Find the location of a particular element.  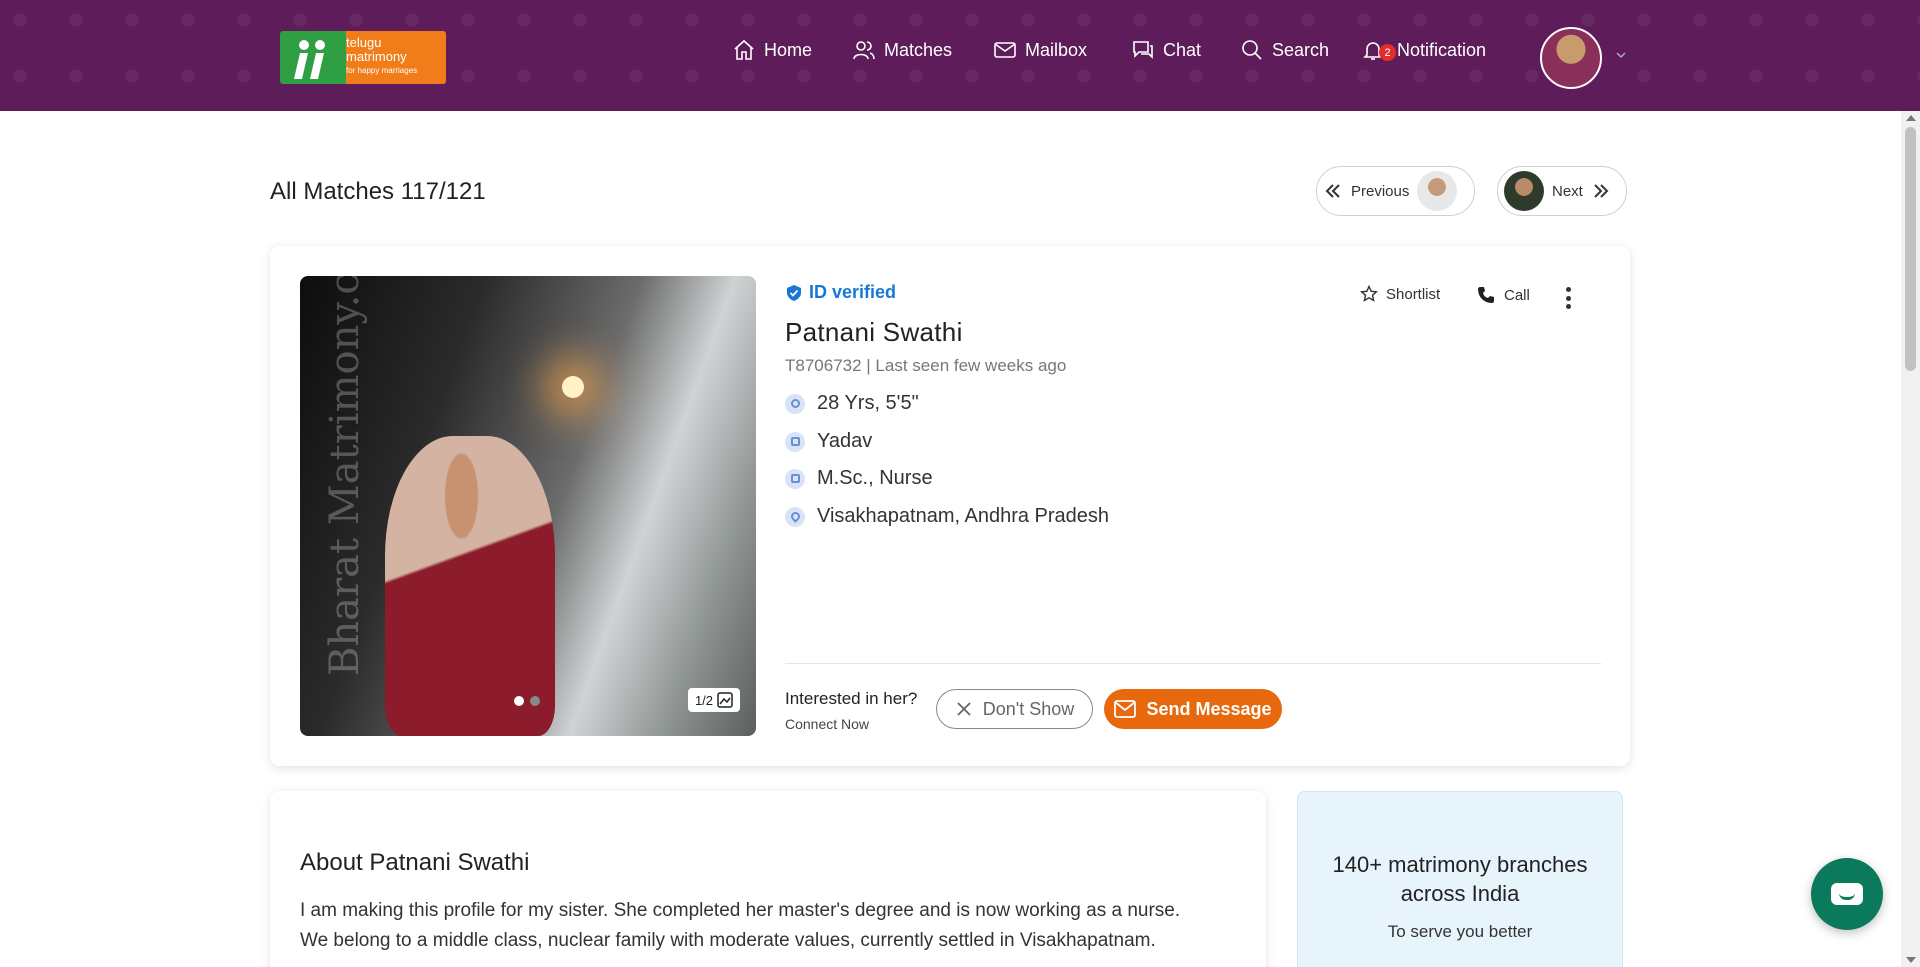

dont-show-label: Don't Show is located at coordinates (1028, 708).